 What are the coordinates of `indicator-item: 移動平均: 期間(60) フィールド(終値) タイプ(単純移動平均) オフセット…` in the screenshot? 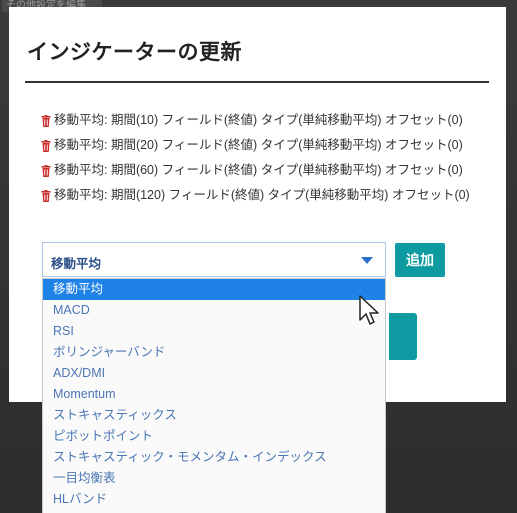 It's located at (261, 170).